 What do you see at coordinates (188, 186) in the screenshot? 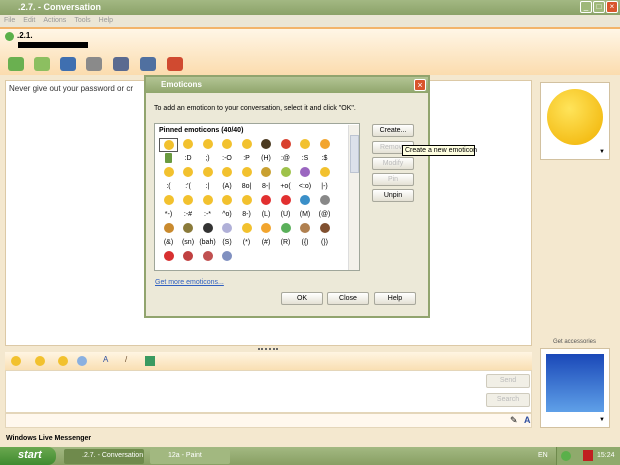
I see `emoticon-shortcut: :'(` at bounding box center [188, 186].